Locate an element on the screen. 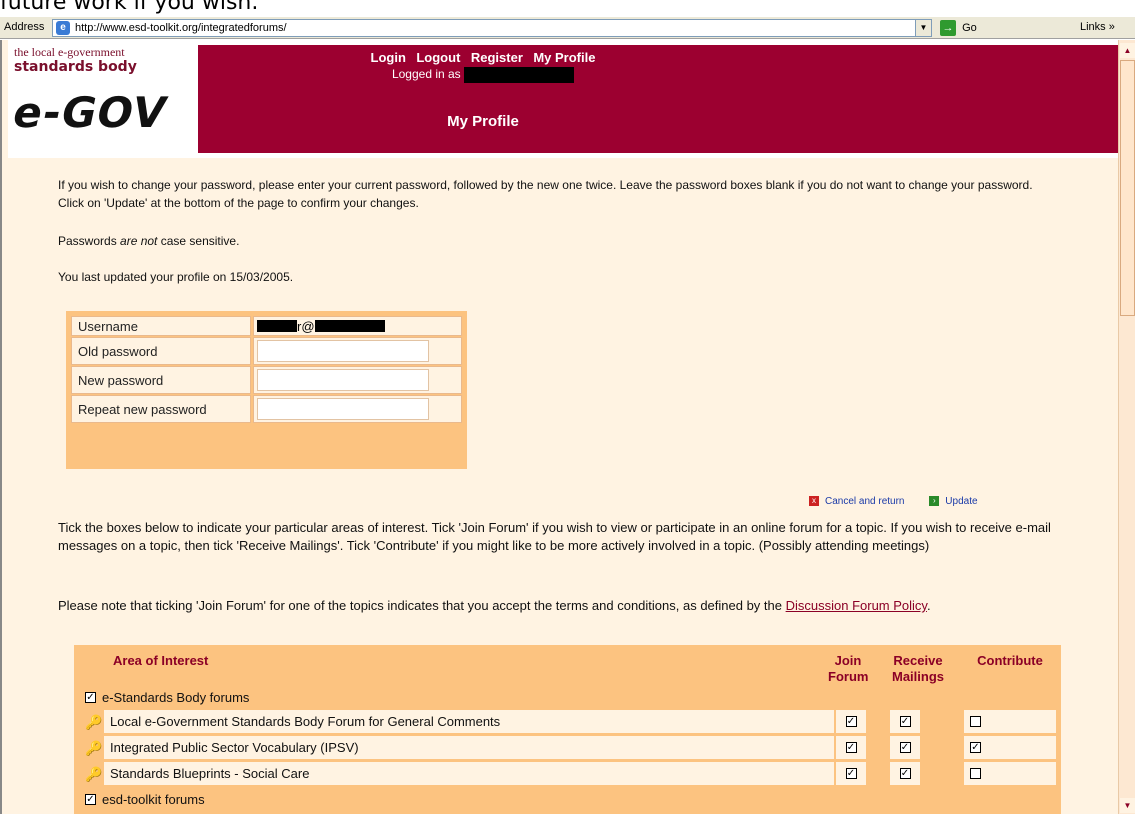 Image resolution: width=1135 pixels, height=814 pixels. repeat-password-label: Repeat new password is located at coordinates (161, 409).